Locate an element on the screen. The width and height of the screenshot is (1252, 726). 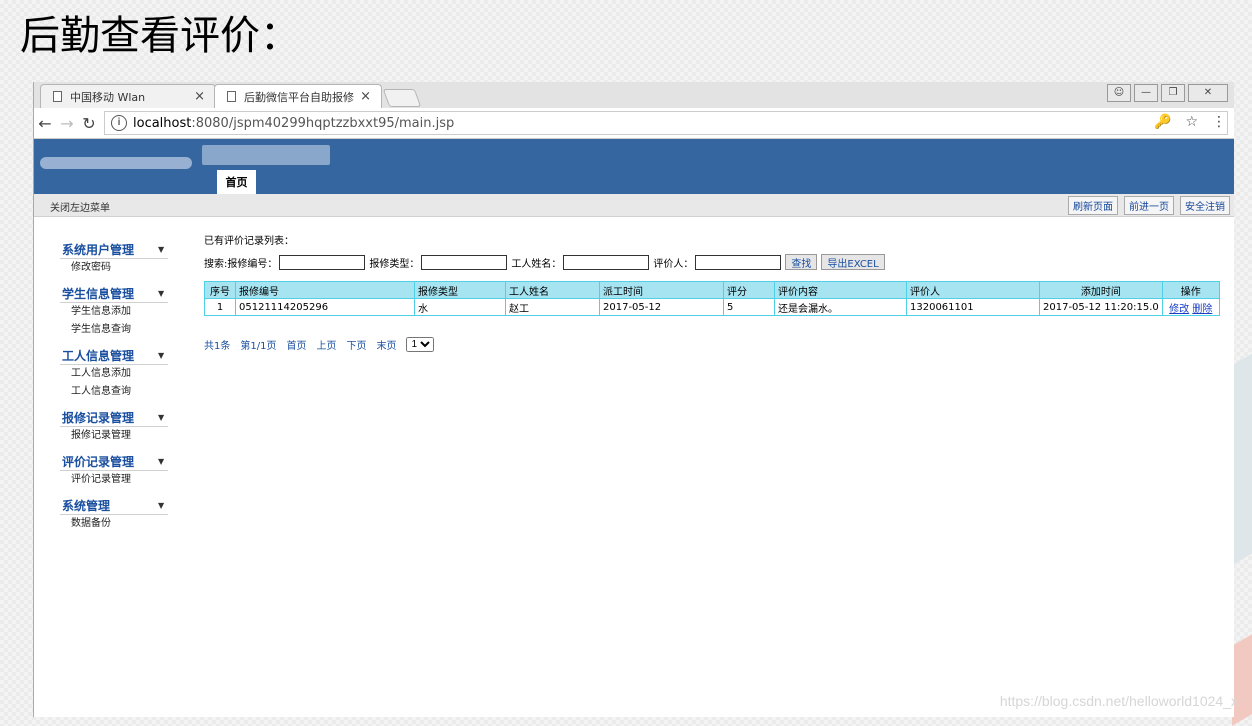
decorative-shape is located at coordinates (1242, 680).